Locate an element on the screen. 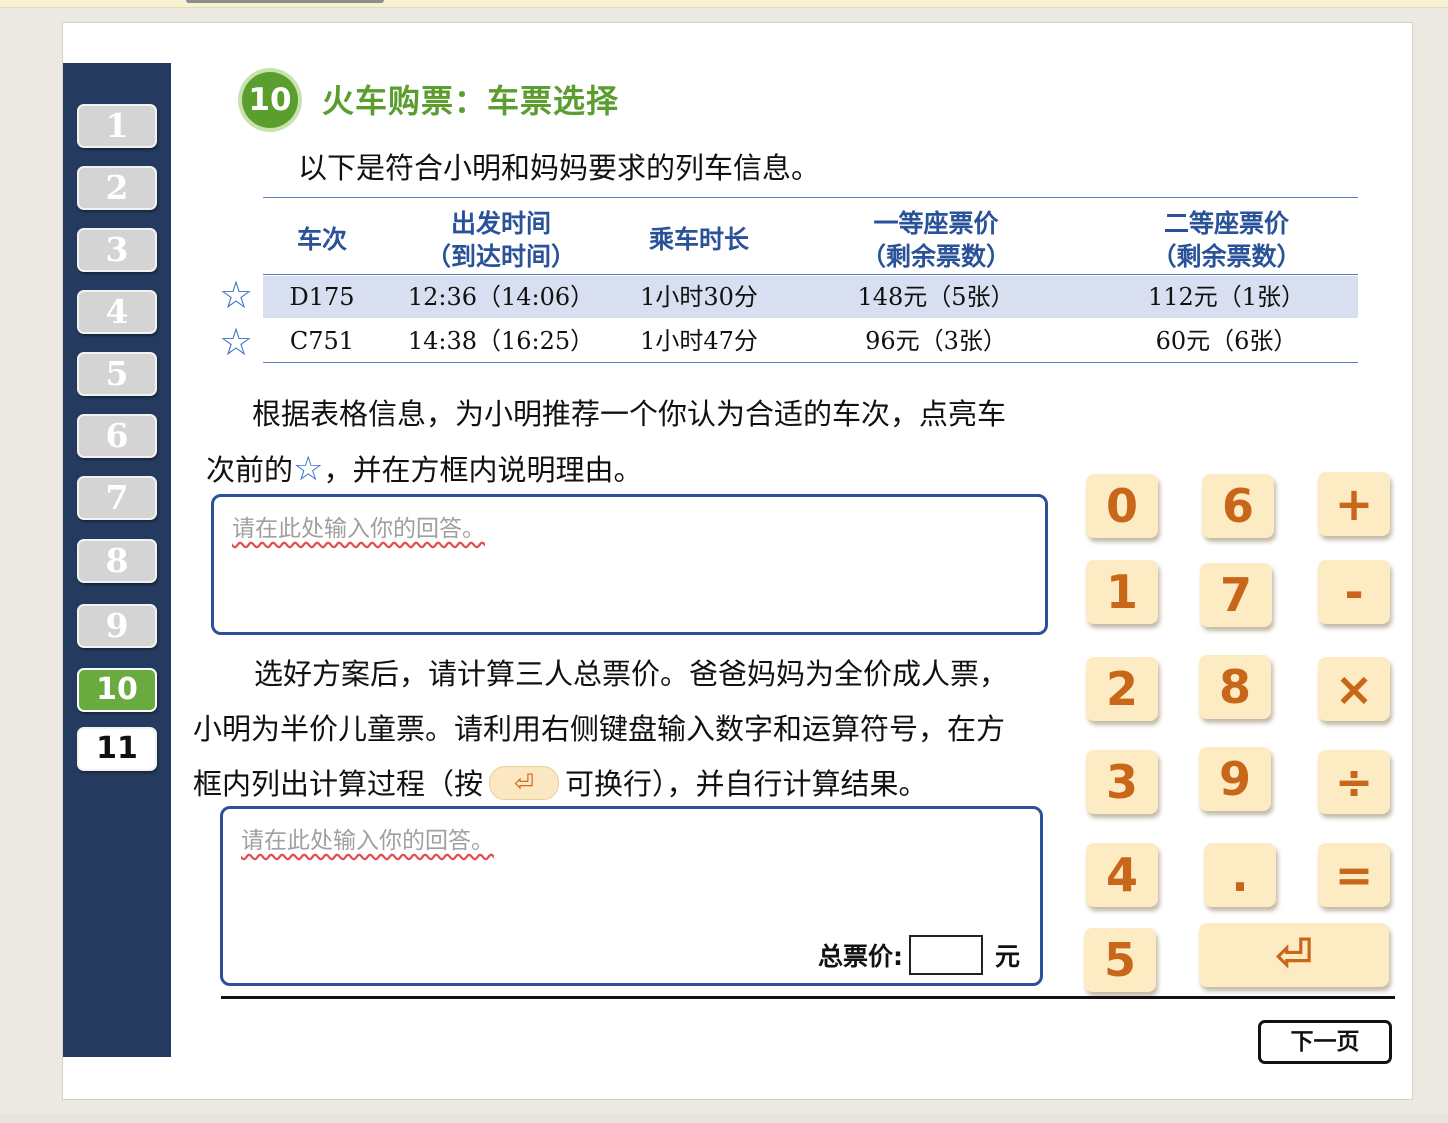 This screenshot has height=1123, width=1448. q2-line2: 小明为半价儿童票。请利用右侧键盘输入数字和运算符号，在方 is located at coordinates (599, 729).